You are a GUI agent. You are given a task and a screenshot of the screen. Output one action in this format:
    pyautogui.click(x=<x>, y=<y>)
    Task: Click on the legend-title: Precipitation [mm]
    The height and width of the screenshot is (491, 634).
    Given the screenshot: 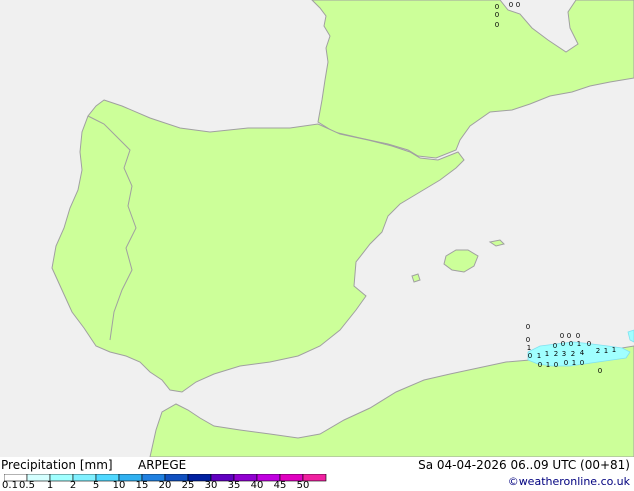 What is the action you would take?
    pyautogui.click(x=57, y=465)
    